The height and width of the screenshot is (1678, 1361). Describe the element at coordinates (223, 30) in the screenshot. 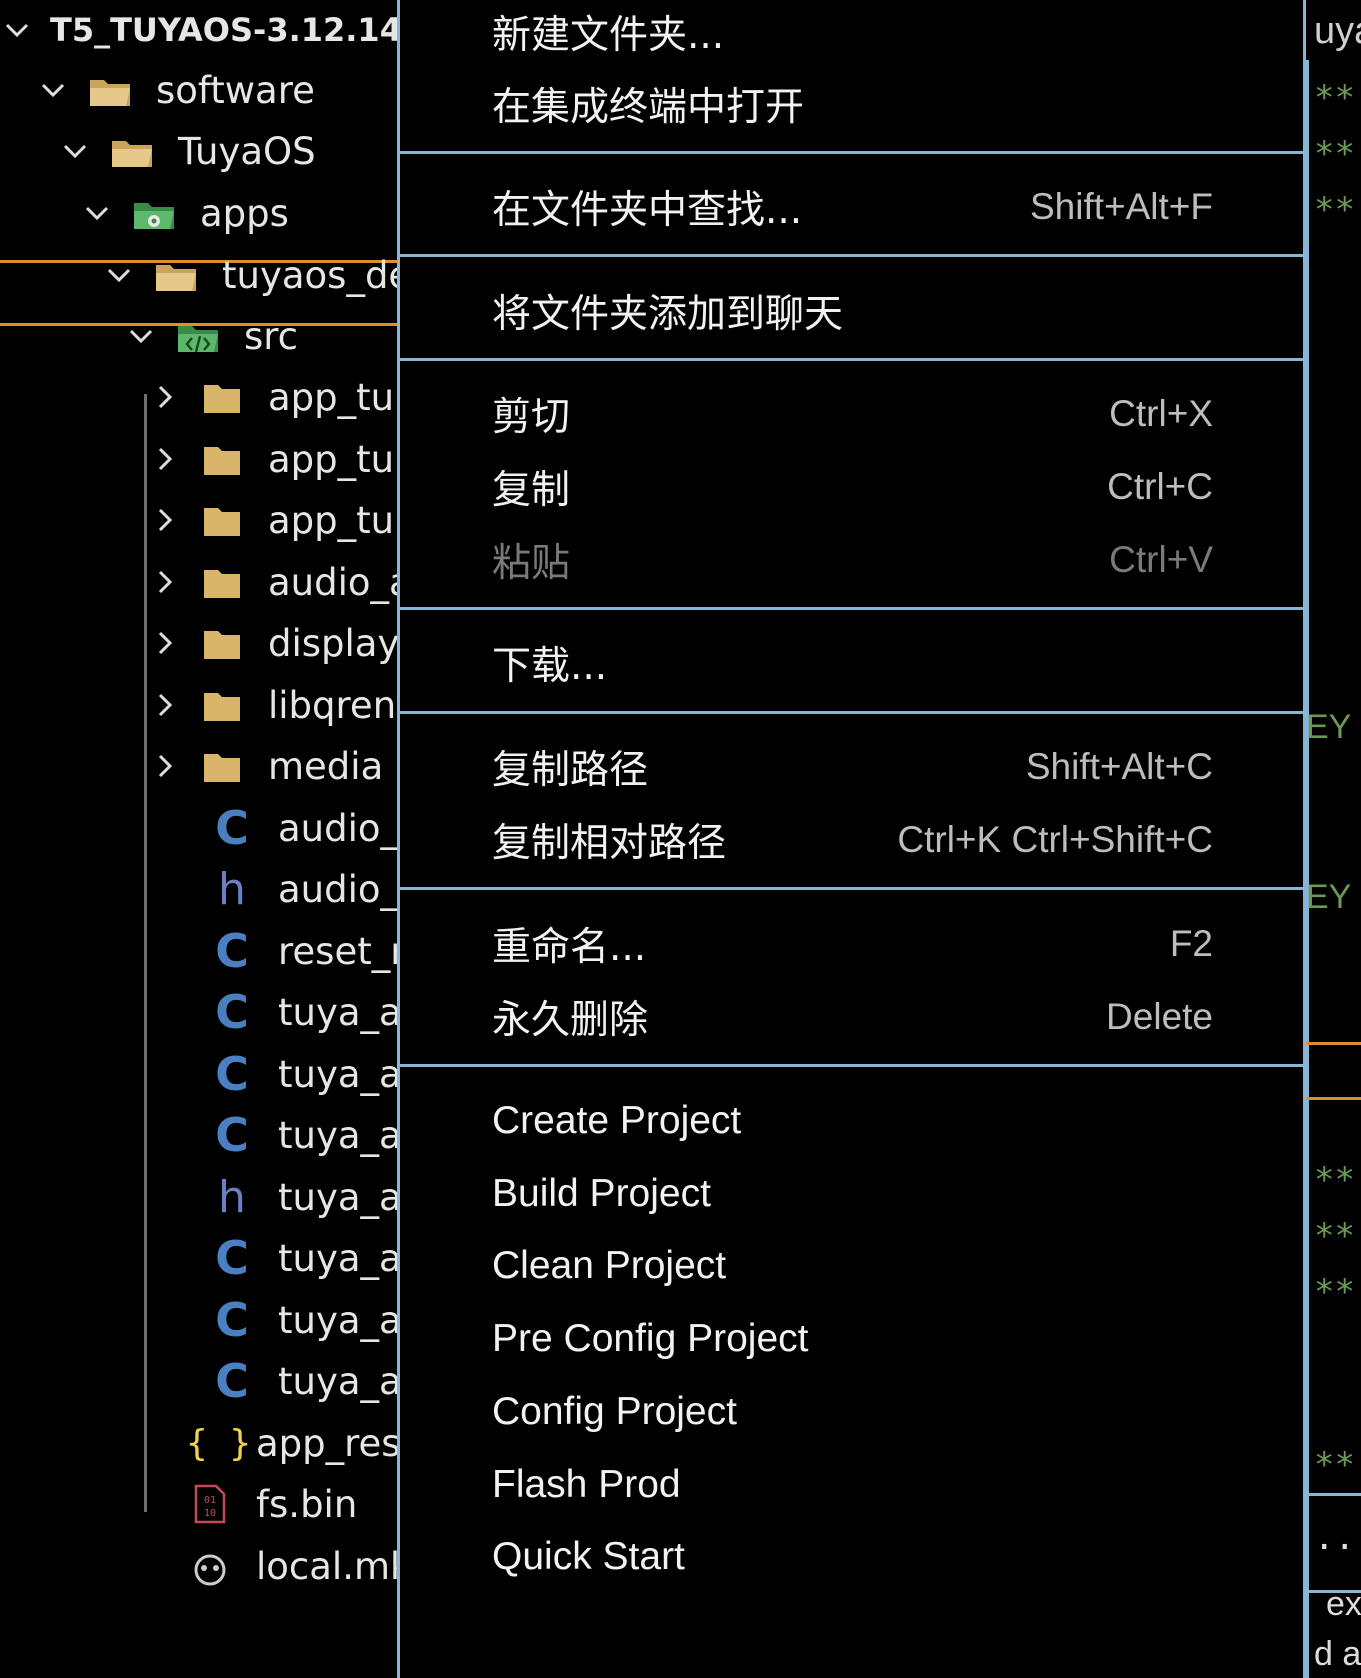

I see `workspace-root-label: T5_TUYAOS-3.12.14 [S` at that location.